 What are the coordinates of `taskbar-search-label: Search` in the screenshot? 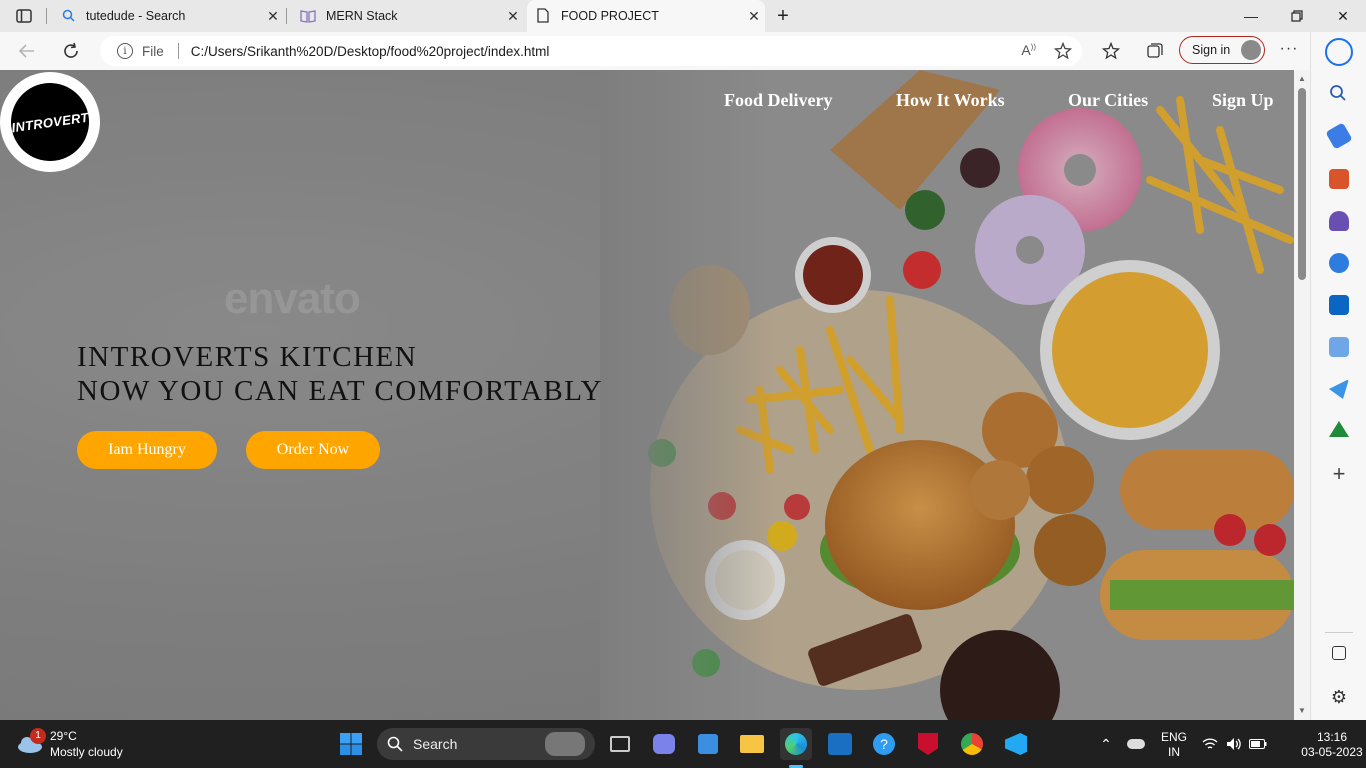 It's located at (435, 744).